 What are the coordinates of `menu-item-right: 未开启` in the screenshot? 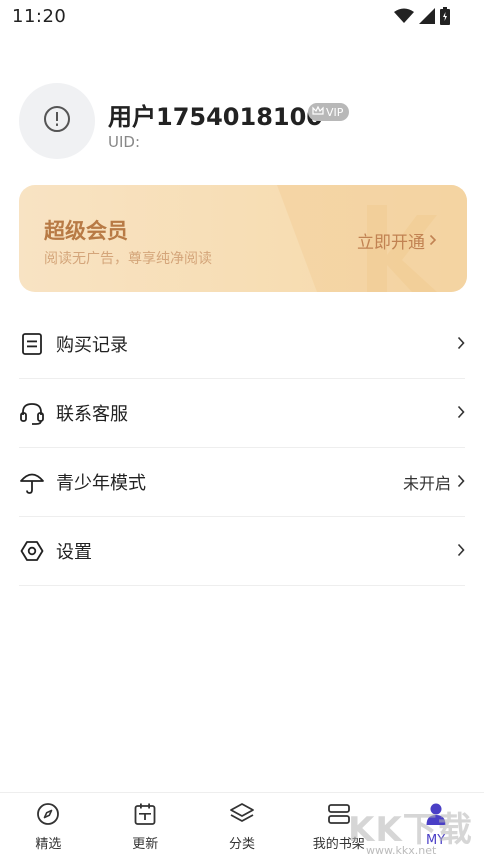 It's located at (434, 482).